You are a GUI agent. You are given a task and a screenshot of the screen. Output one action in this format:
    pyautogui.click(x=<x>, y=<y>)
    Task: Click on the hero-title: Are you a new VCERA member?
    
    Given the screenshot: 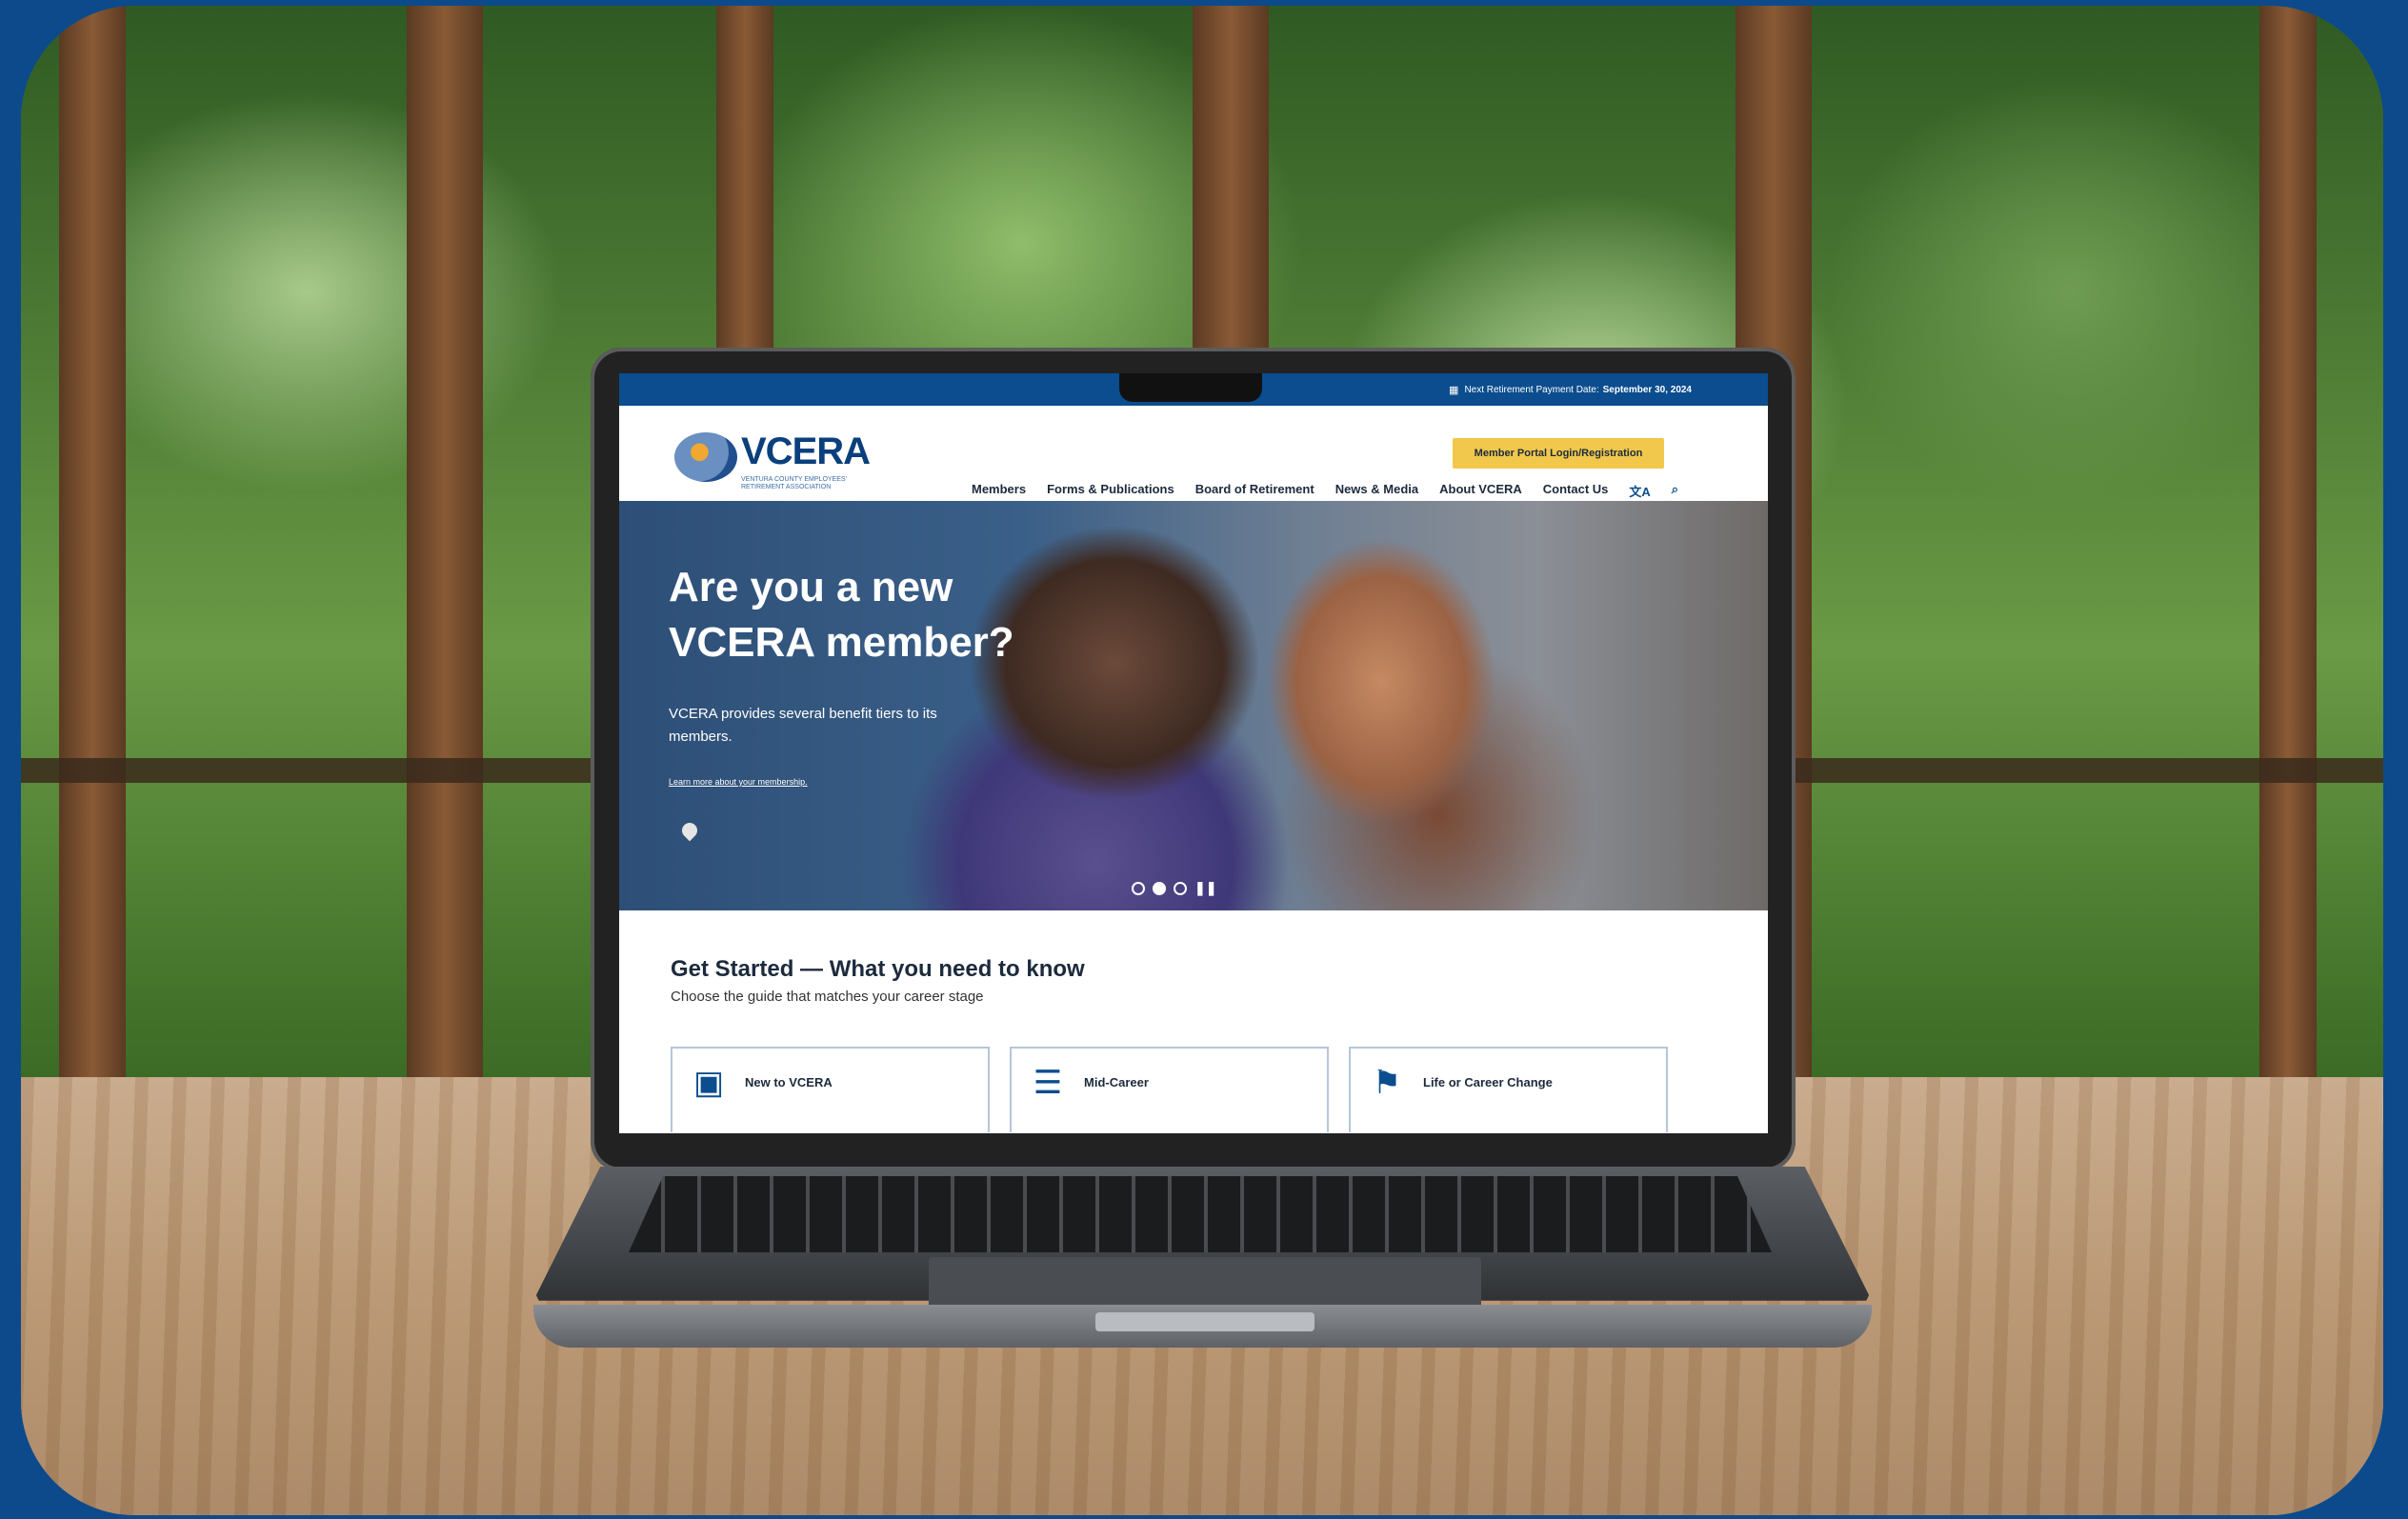 What is the action you would take?
    pyautogui.click(x=841, y=615)
    